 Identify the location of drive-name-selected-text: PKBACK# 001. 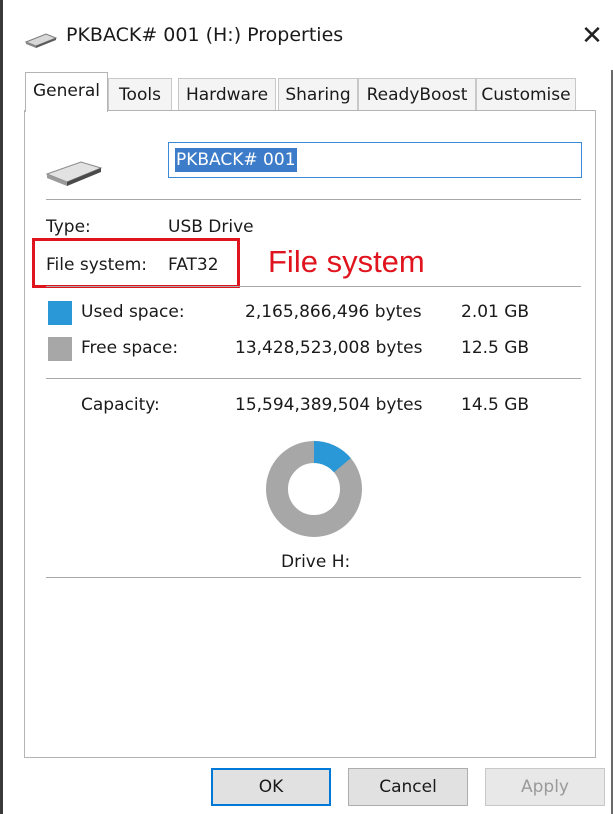
(236, 160).